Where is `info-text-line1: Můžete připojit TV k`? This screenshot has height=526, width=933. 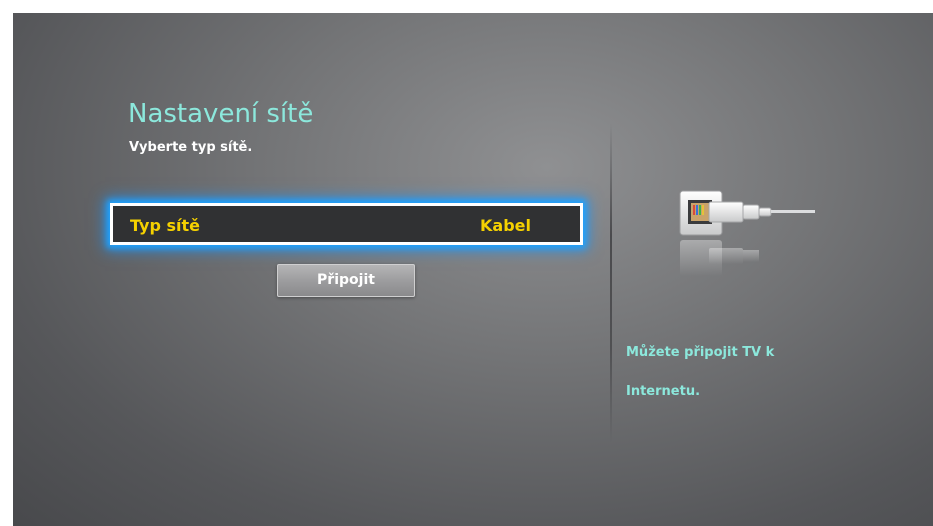 info-text-line1: Můžete připojit TV k is located at coordinates (700, 352).